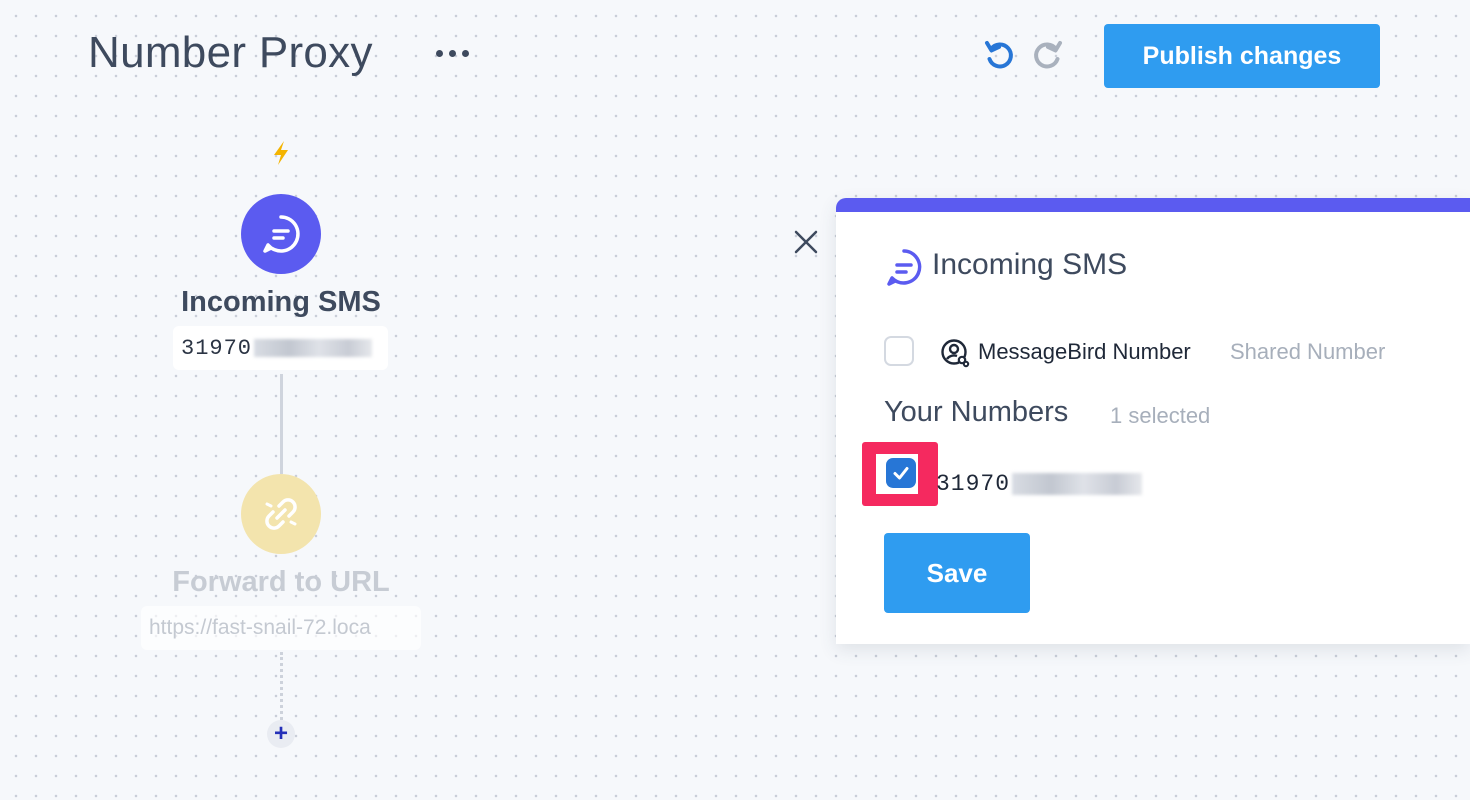  Describe the element at coordinates (281, 628) in the screenshot. I see `step-url: https://fast-snail-72.loca` at that location.